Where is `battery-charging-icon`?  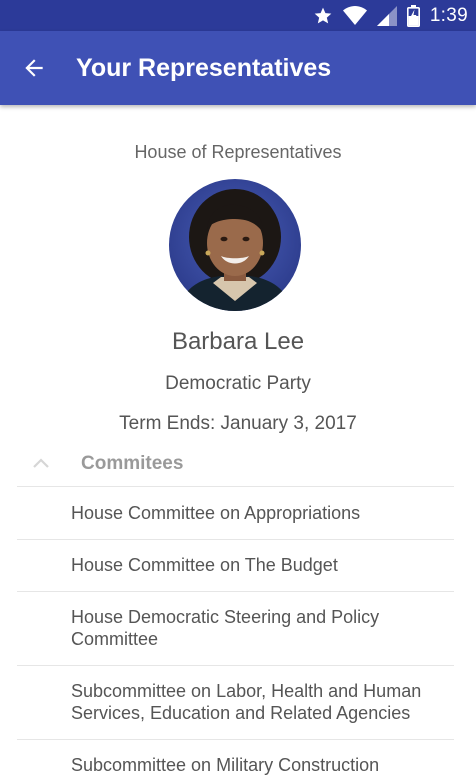
battery-charging-icon is located at coordinates (413, 15).